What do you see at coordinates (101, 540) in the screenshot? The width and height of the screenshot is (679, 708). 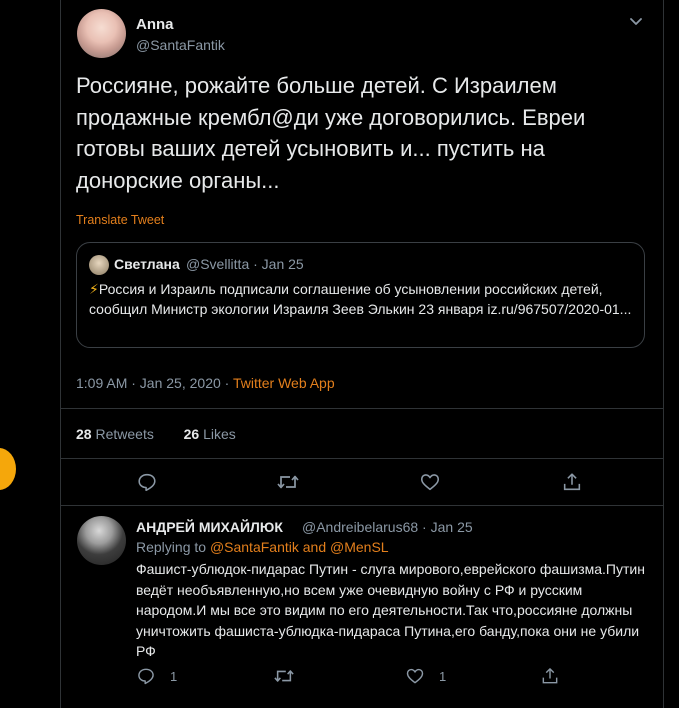 I see `reply-author-avatar` at bounding box center [101, 540].